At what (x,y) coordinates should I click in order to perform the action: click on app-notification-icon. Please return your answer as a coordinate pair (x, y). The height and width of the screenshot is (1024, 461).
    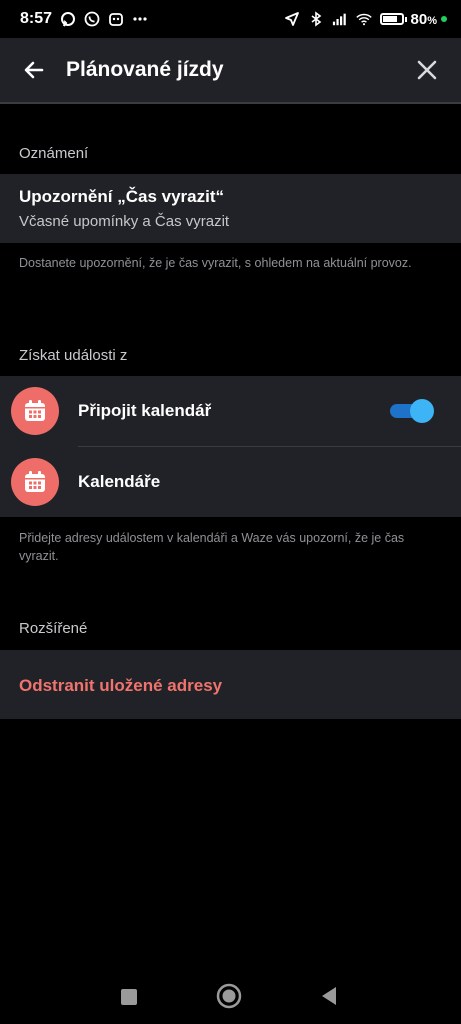
    Looking at the image, I should click on (116, 19).